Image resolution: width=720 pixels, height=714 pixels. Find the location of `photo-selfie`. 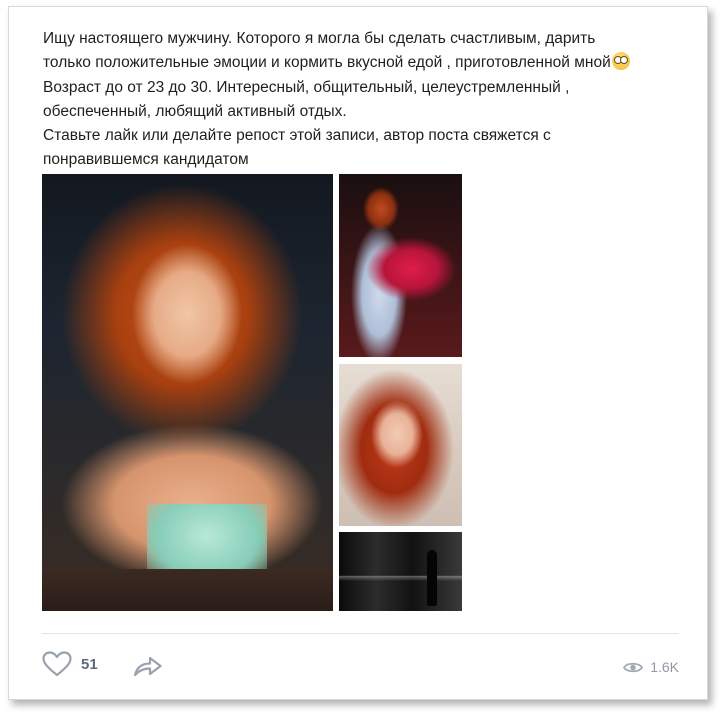

photo-selfie is located at coordinates (400, 445).